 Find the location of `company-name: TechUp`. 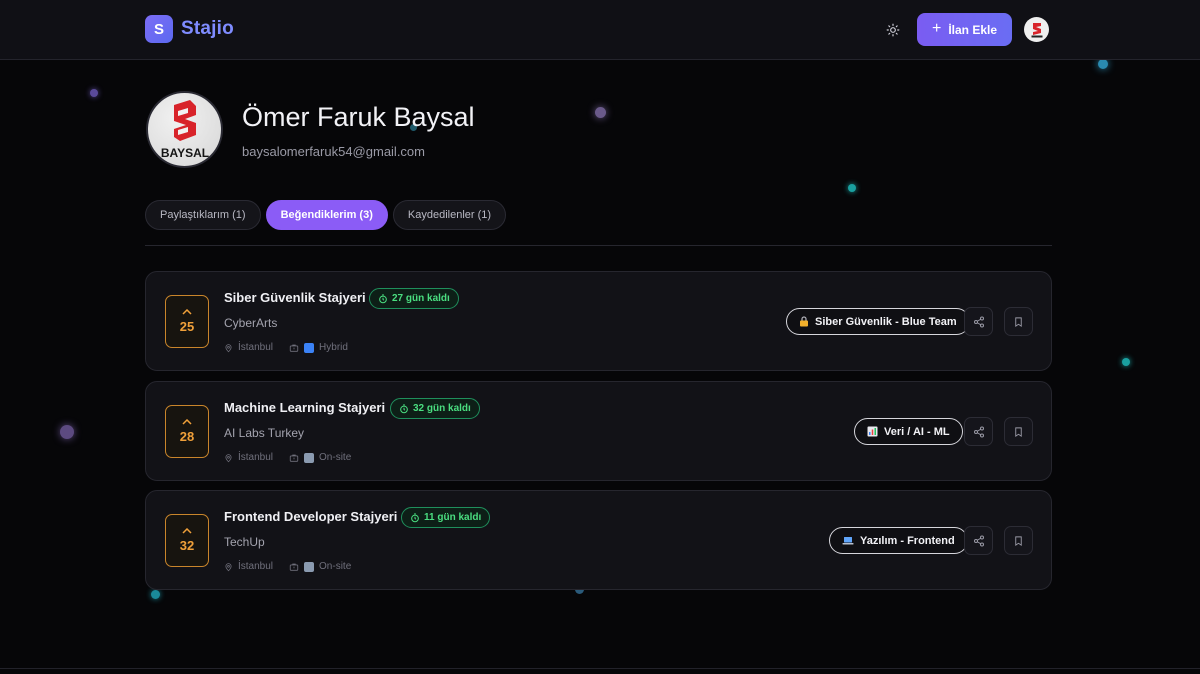

company-name: TechUp is located at coordinates (244, 542).